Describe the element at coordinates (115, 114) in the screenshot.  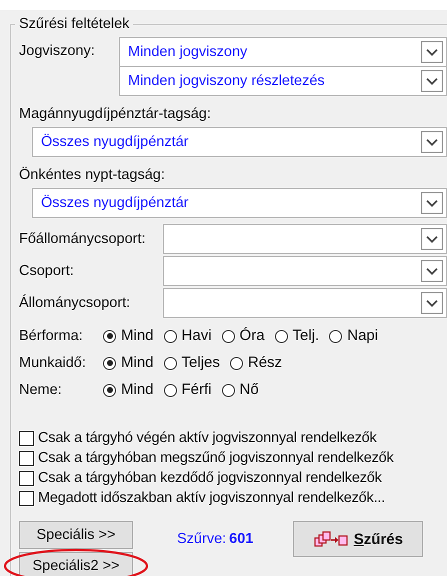
I see `field-label: Magánnyugdíjpénztár-tagság:` at that location.